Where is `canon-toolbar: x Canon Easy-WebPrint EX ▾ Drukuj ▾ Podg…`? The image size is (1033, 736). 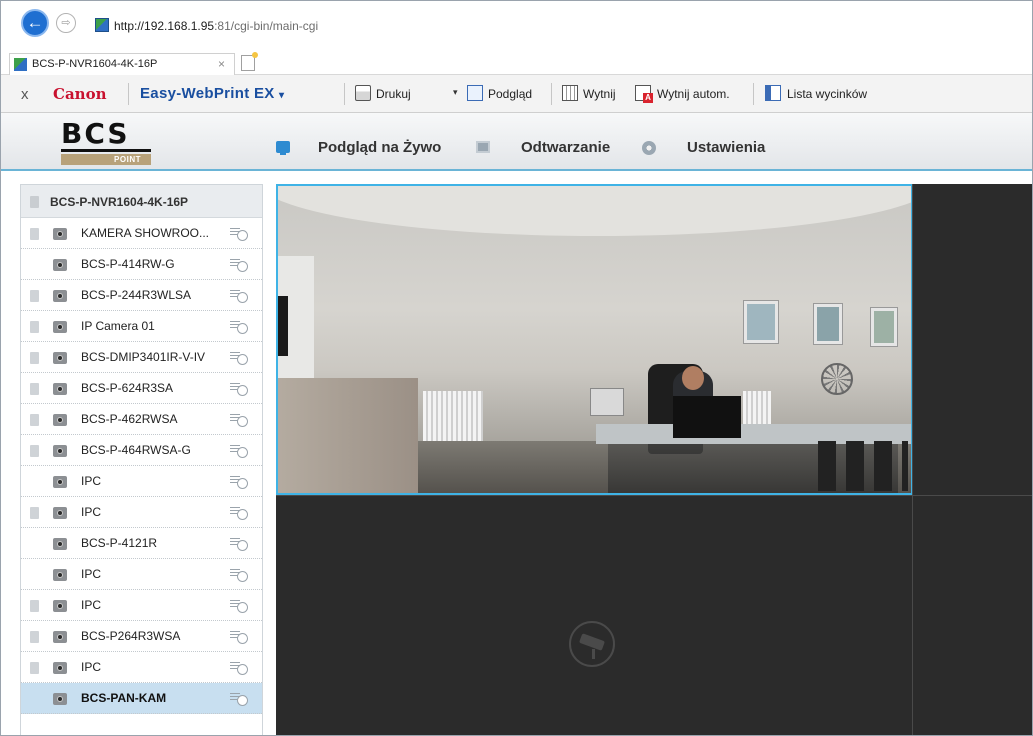 canon-toolbar: x Canon Easy-WebPrint EX ▾ Drukuj ▾ Podg… is located at coordinates (516, 94).